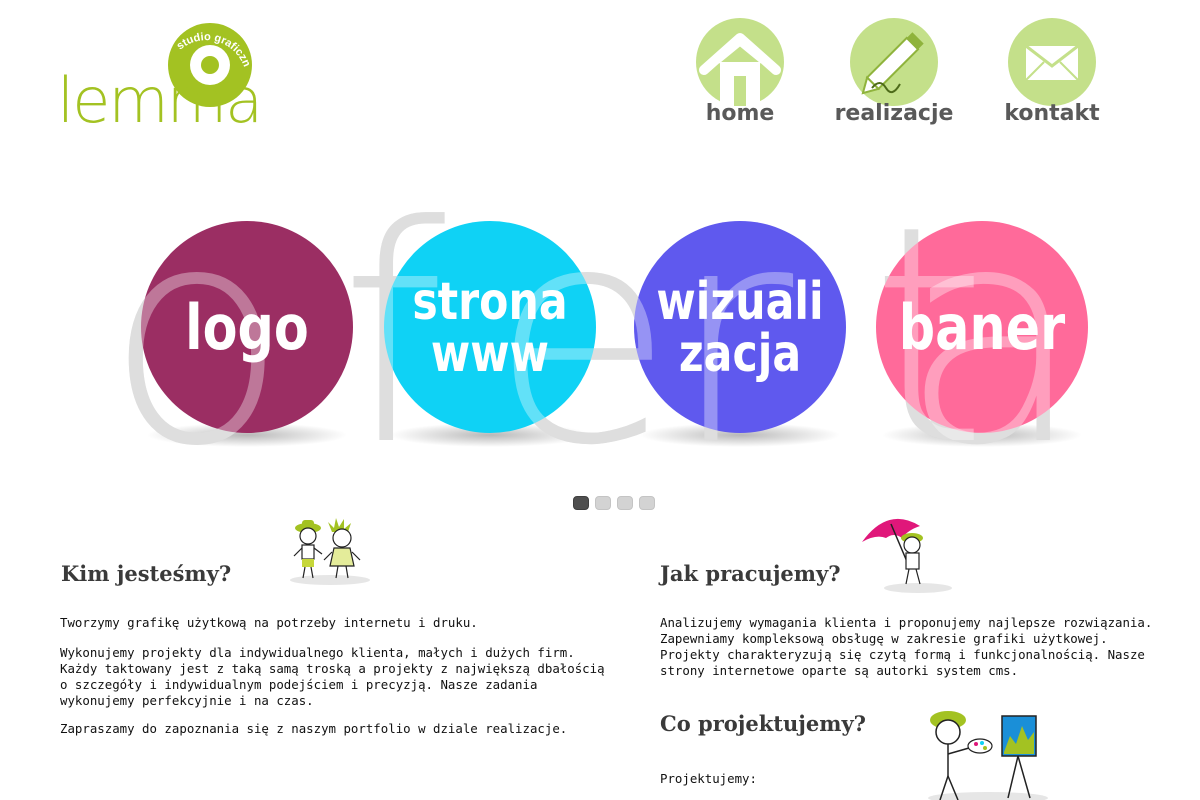 The image size is (1200, 800). Describe the element at coordinates (740, 354) in the screenshot. I see `offer-circle-label: zacja` at that location.